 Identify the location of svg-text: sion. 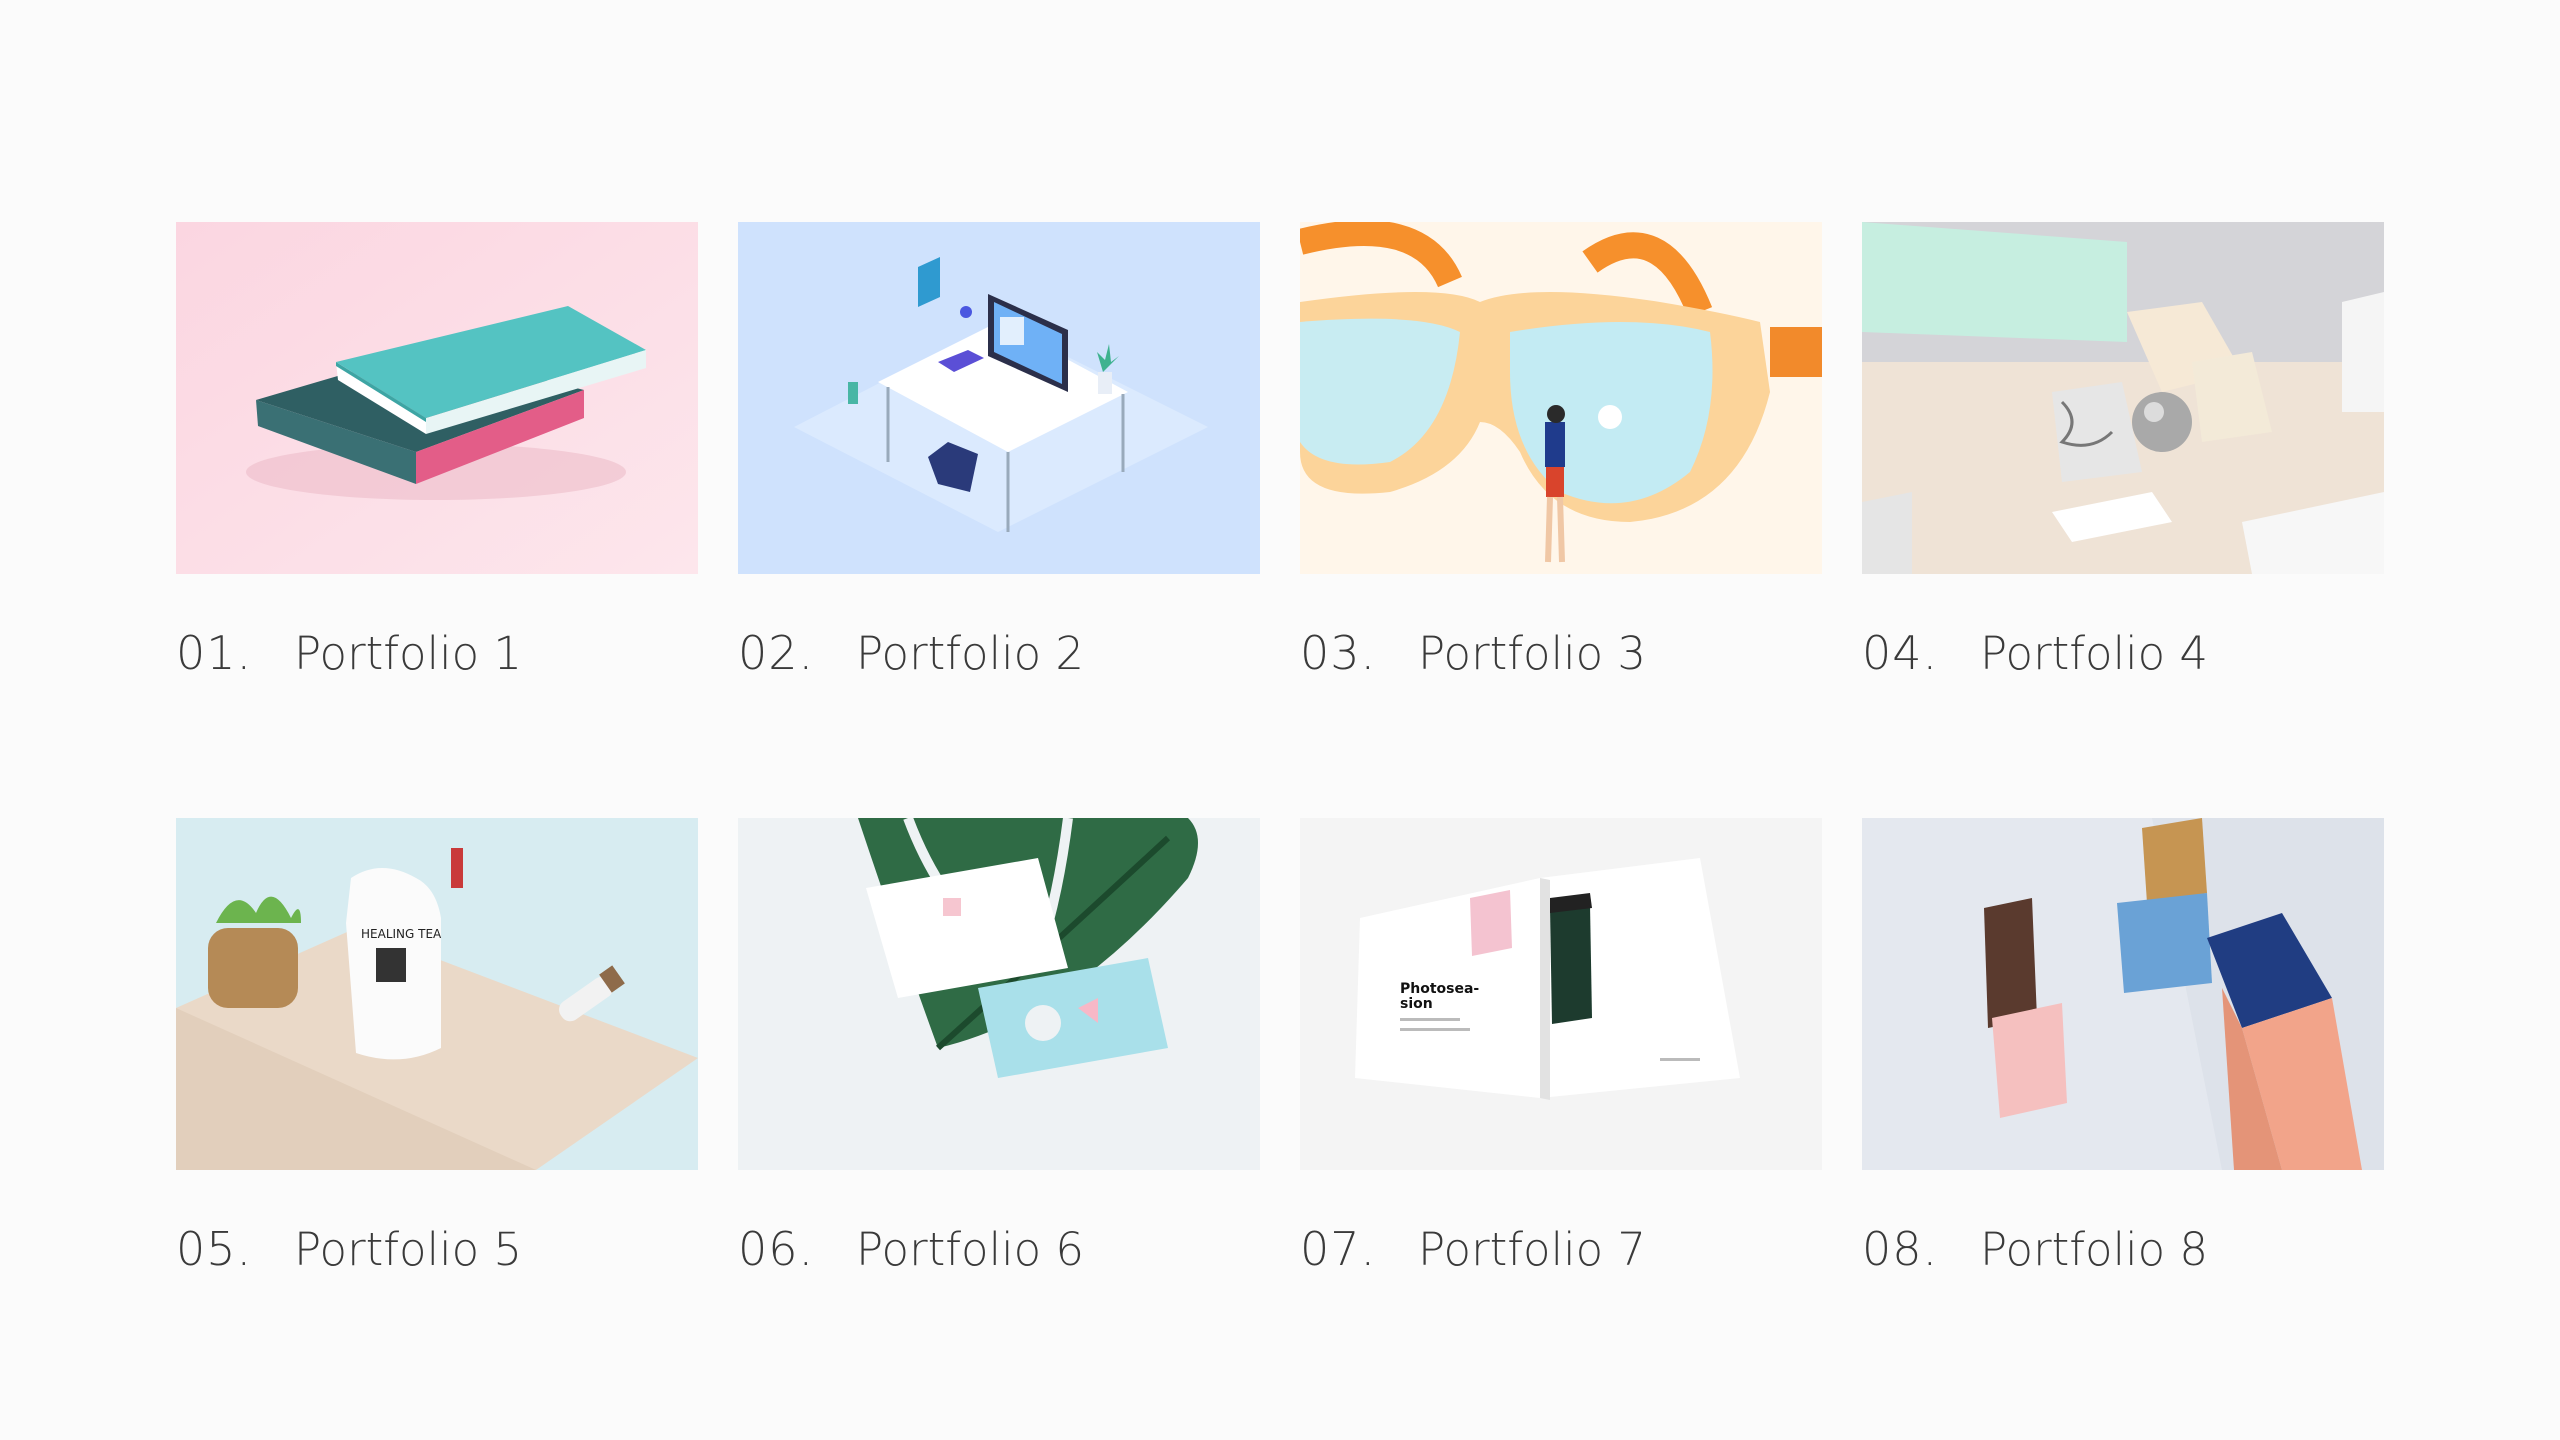
(1416, 1004).